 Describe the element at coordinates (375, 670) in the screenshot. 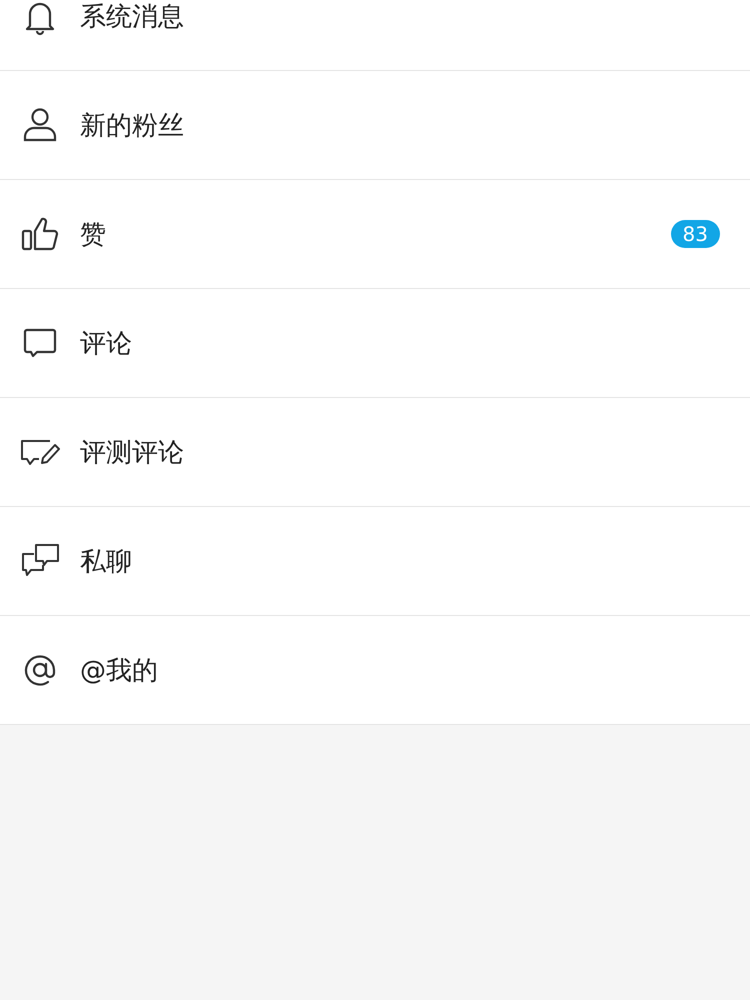

I see `message-category-row: @我的` at that location.